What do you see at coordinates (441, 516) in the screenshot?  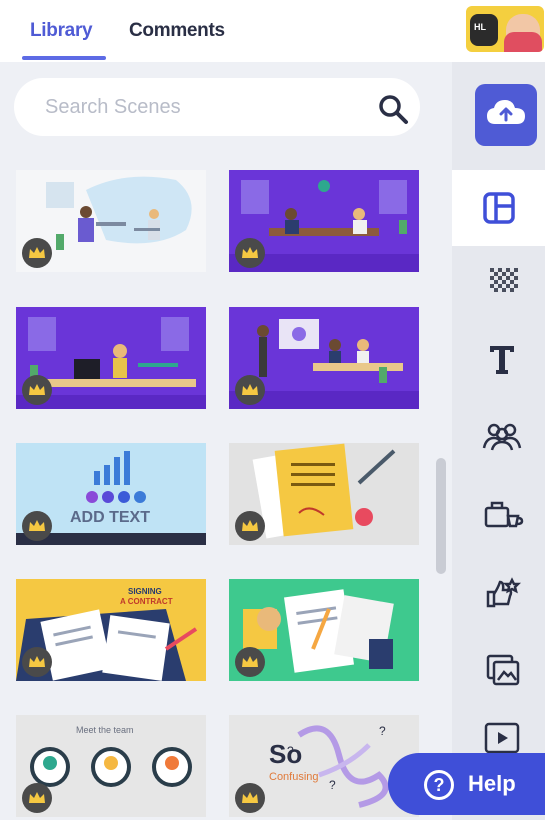 I see `scrollbar-thumb` at bounding box center [441, 516].